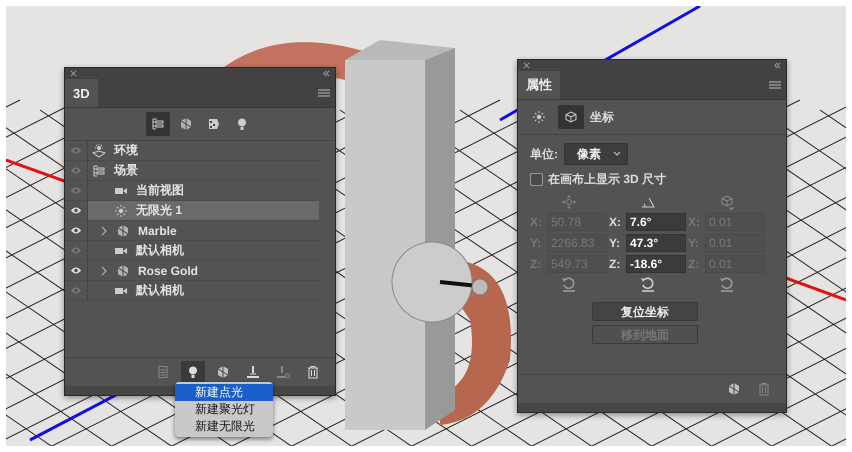 Image resolution: width=852 pixels, height=452 pixels. What do you see at coordinates (203, 270) in the screenshot?
I see `layer-item: Rose Gold` at bounding box center [203, 270].